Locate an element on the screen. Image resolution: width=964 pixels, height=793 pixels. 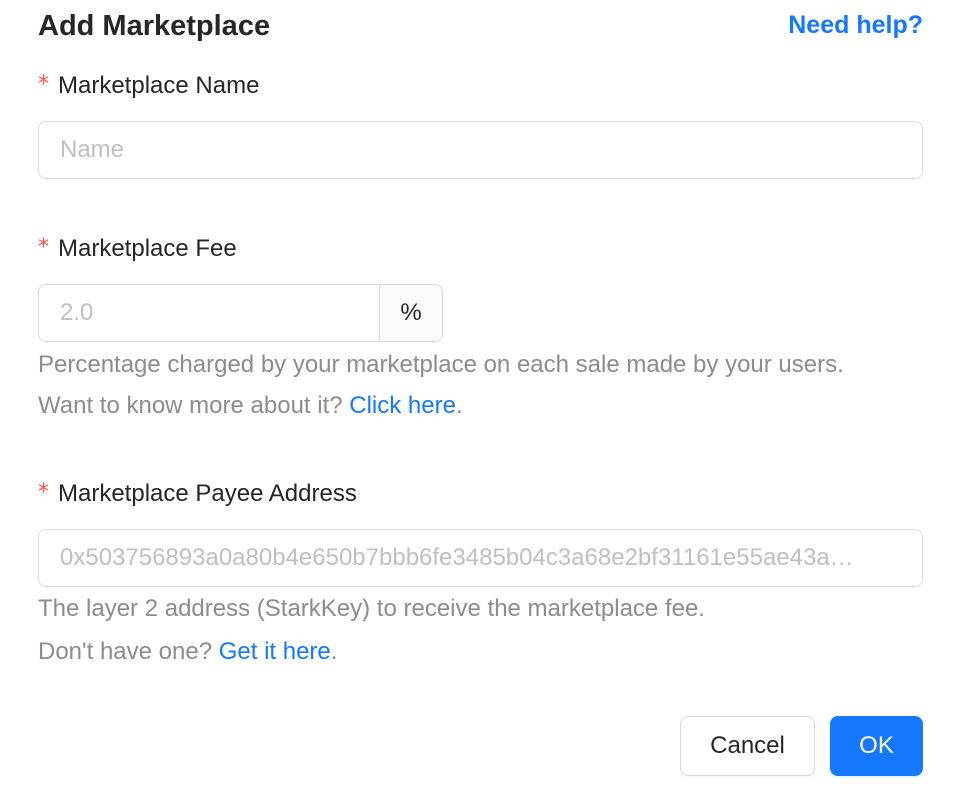
need-help-link: Need help? is located at coordinates (855, 25).